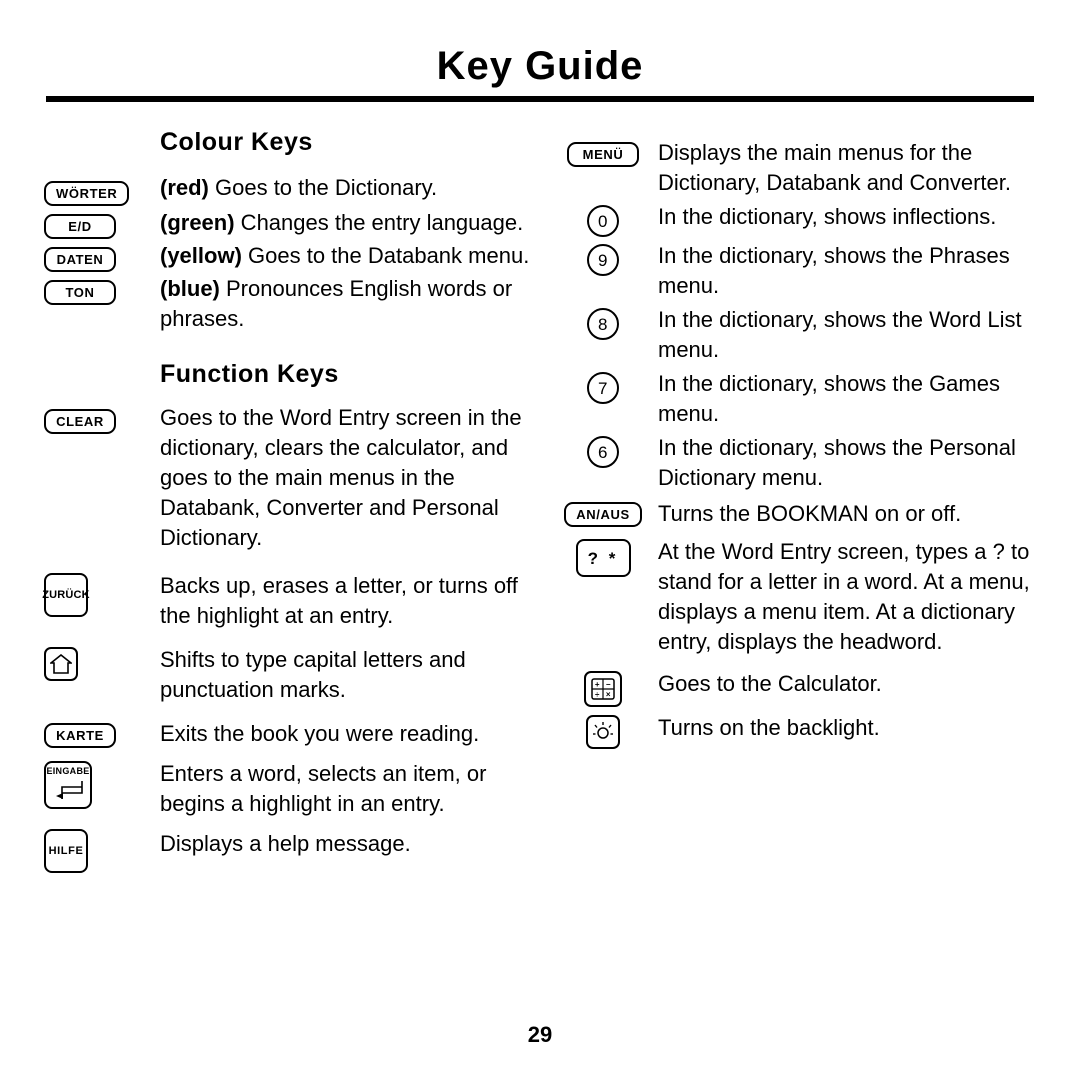 The image size is (1080, 1080). I want to click on key-colour-label: (yellow), so click(201, 255).